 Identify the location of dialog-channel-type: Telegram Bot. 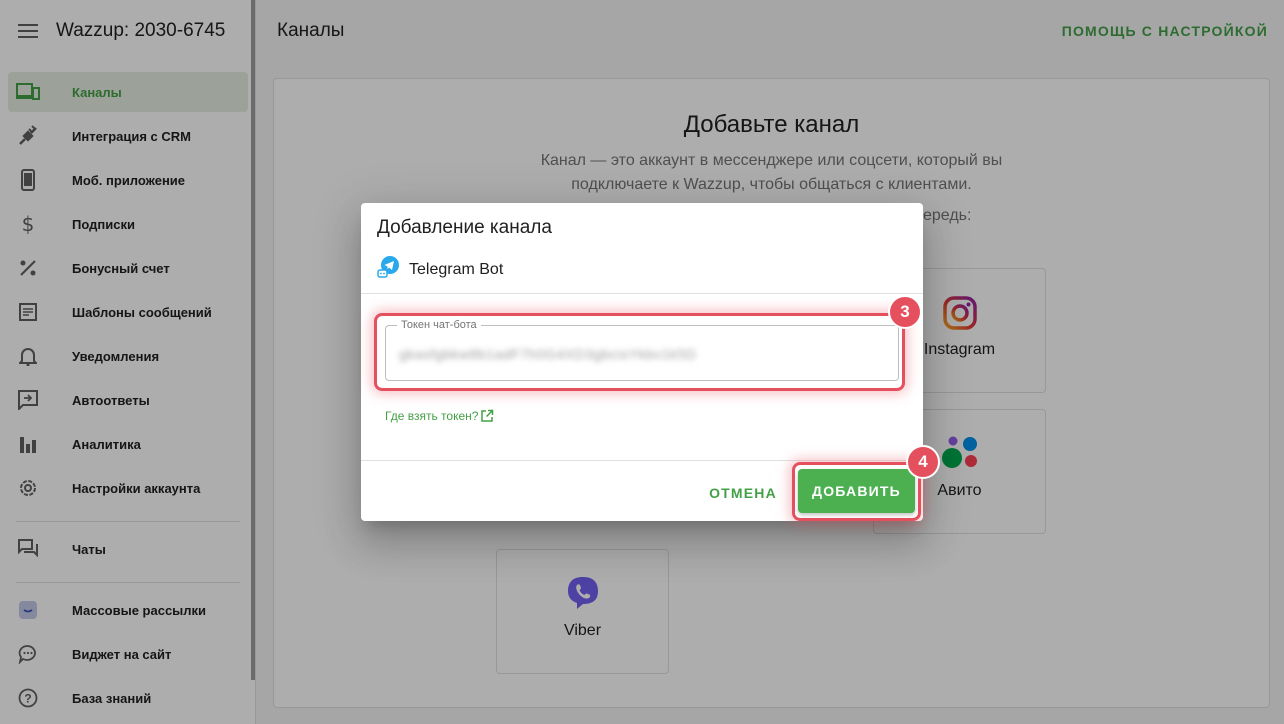
(440, 269).